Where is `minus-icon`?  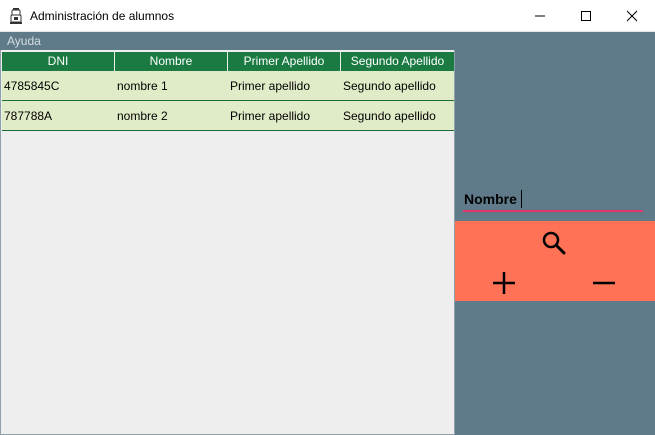
minus-icon is located at coordinates (604, 283).